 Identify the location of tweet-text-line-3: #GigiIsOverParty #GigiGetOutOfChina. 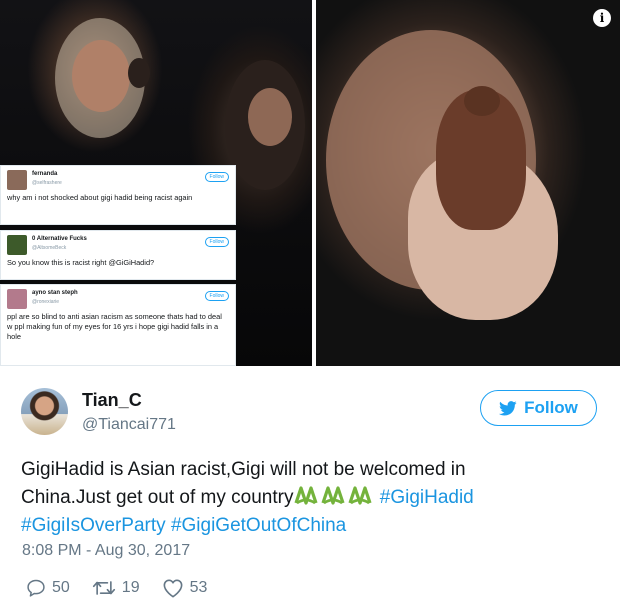
(316, 526).